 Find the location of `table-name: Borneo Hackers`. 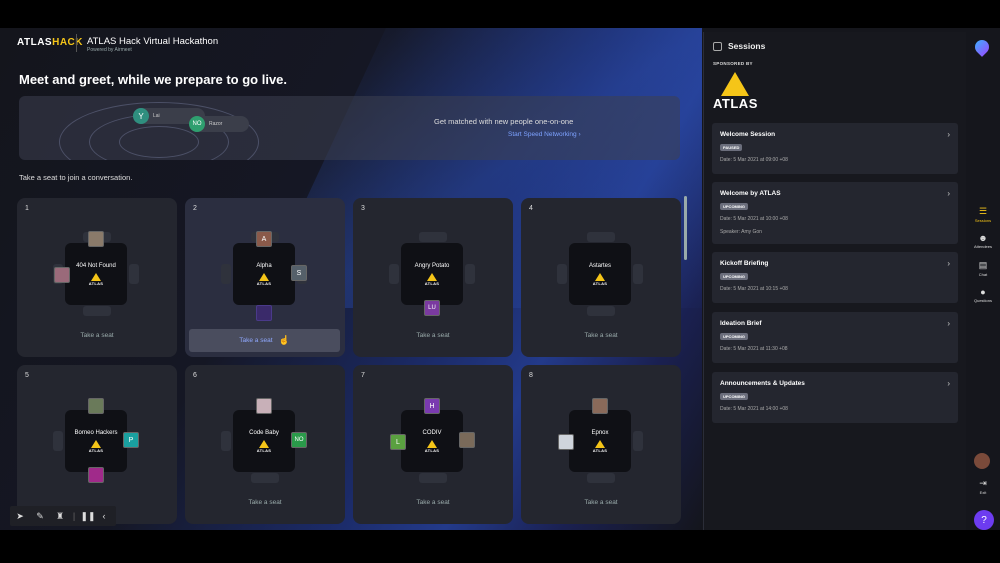

table-name: Borneo Hackers is located at coordinates (96, 433).